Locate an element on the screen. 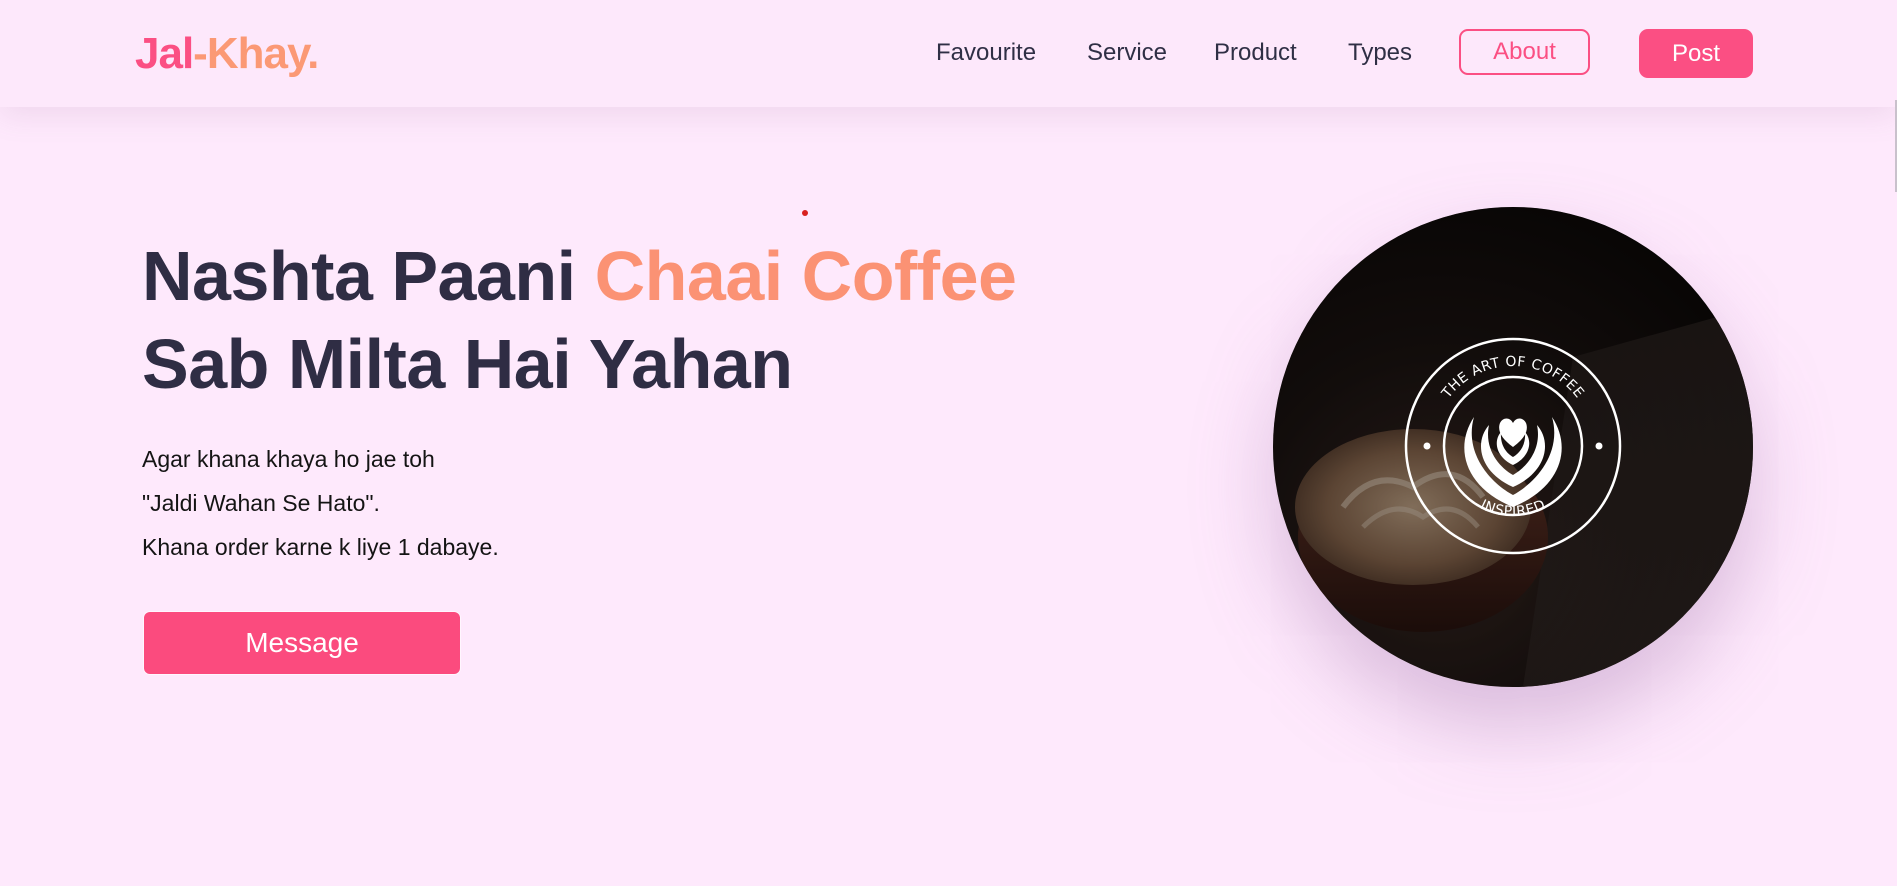 This screenshot has width=1897, height=886. hero-line-1: Agar khana khaya ho jae toh is located at coordinates (288, 459).